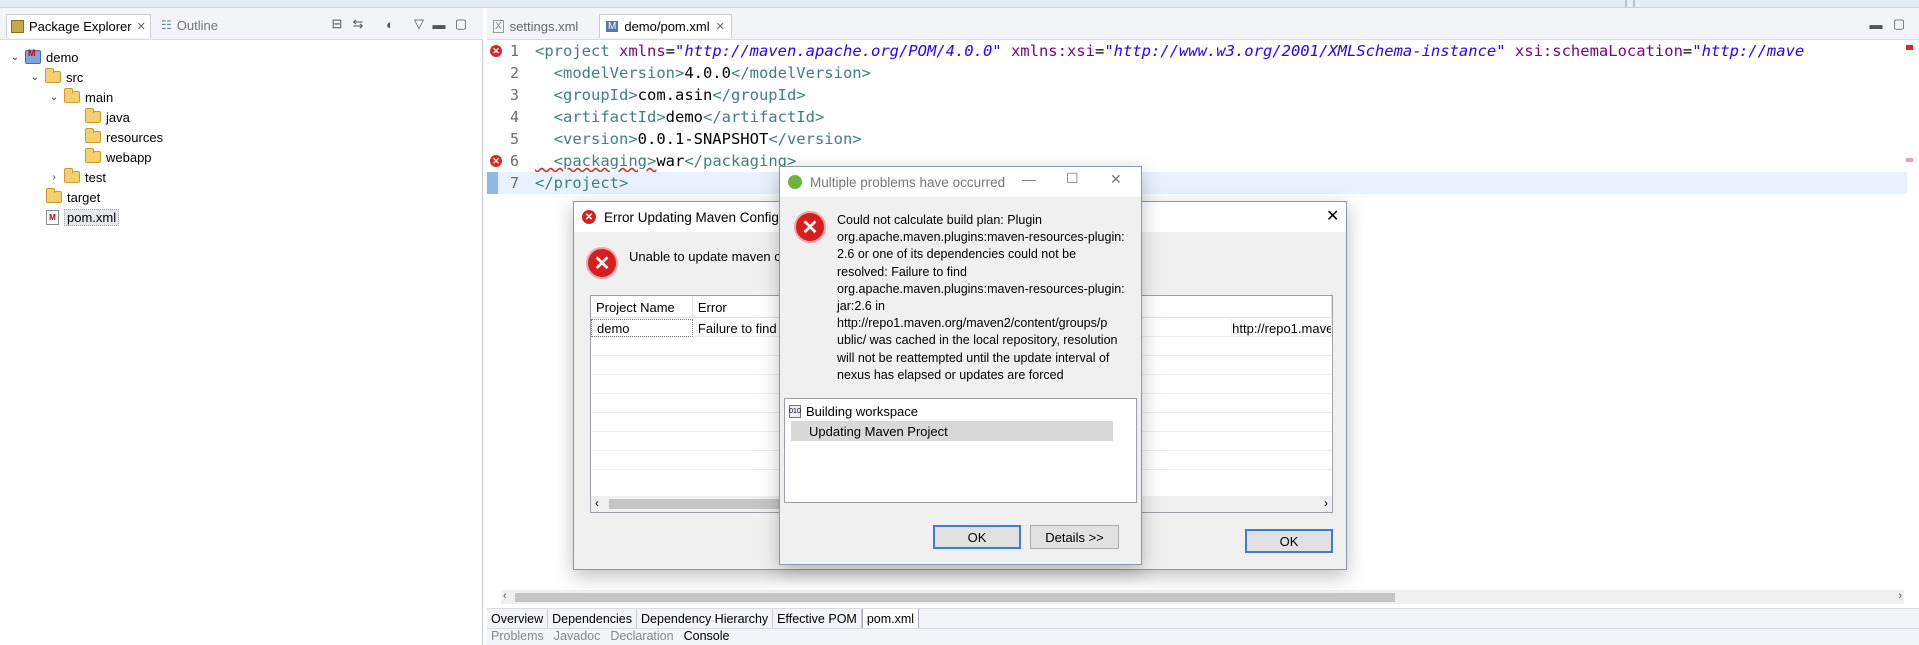  Describe the element at coordinates (582, 183) in the screenshot. I see `code-token: </project>` at that location.